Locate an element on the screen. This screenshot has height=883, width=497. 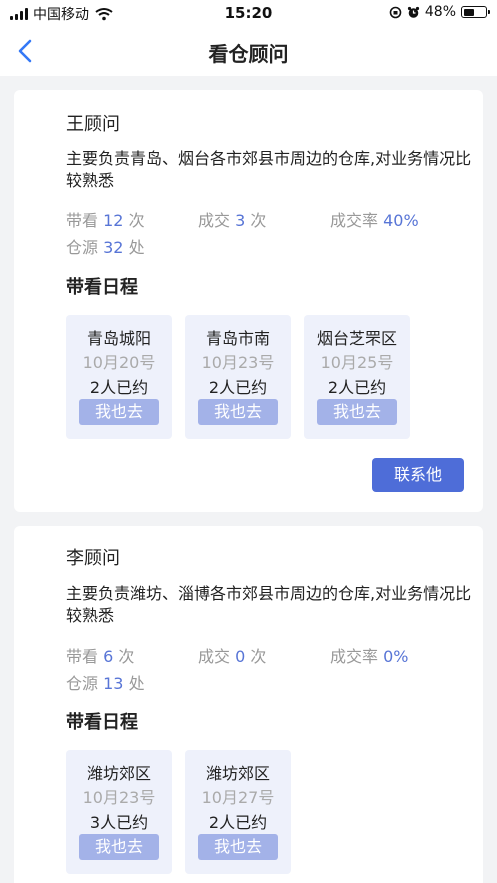
slot-date: 10月27号 is located at coordinates (238, 797).